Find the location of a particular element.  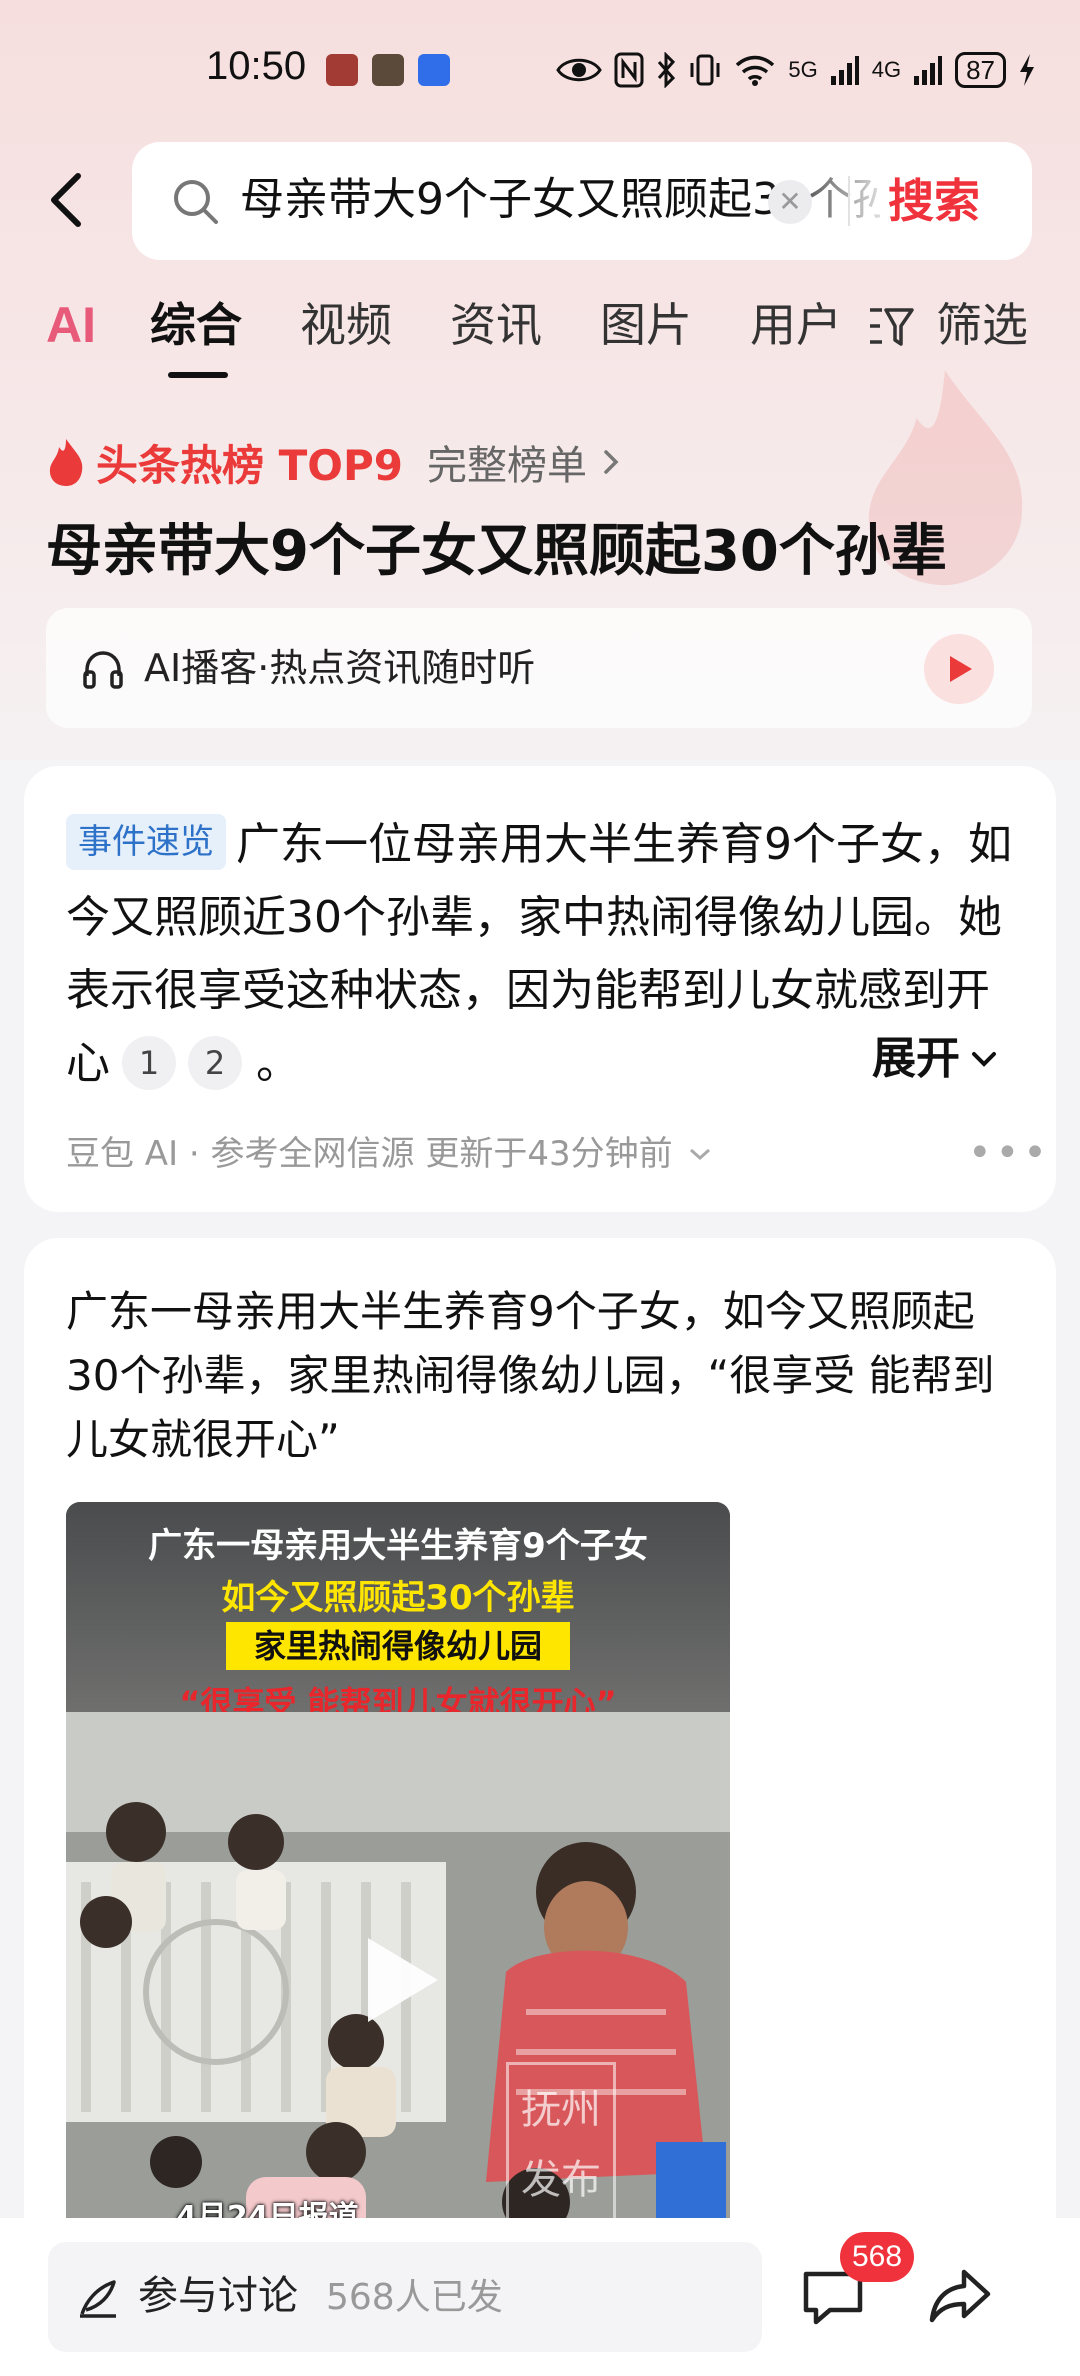

full-list-link: 完整榜单 is located at coordinates (507, 462).